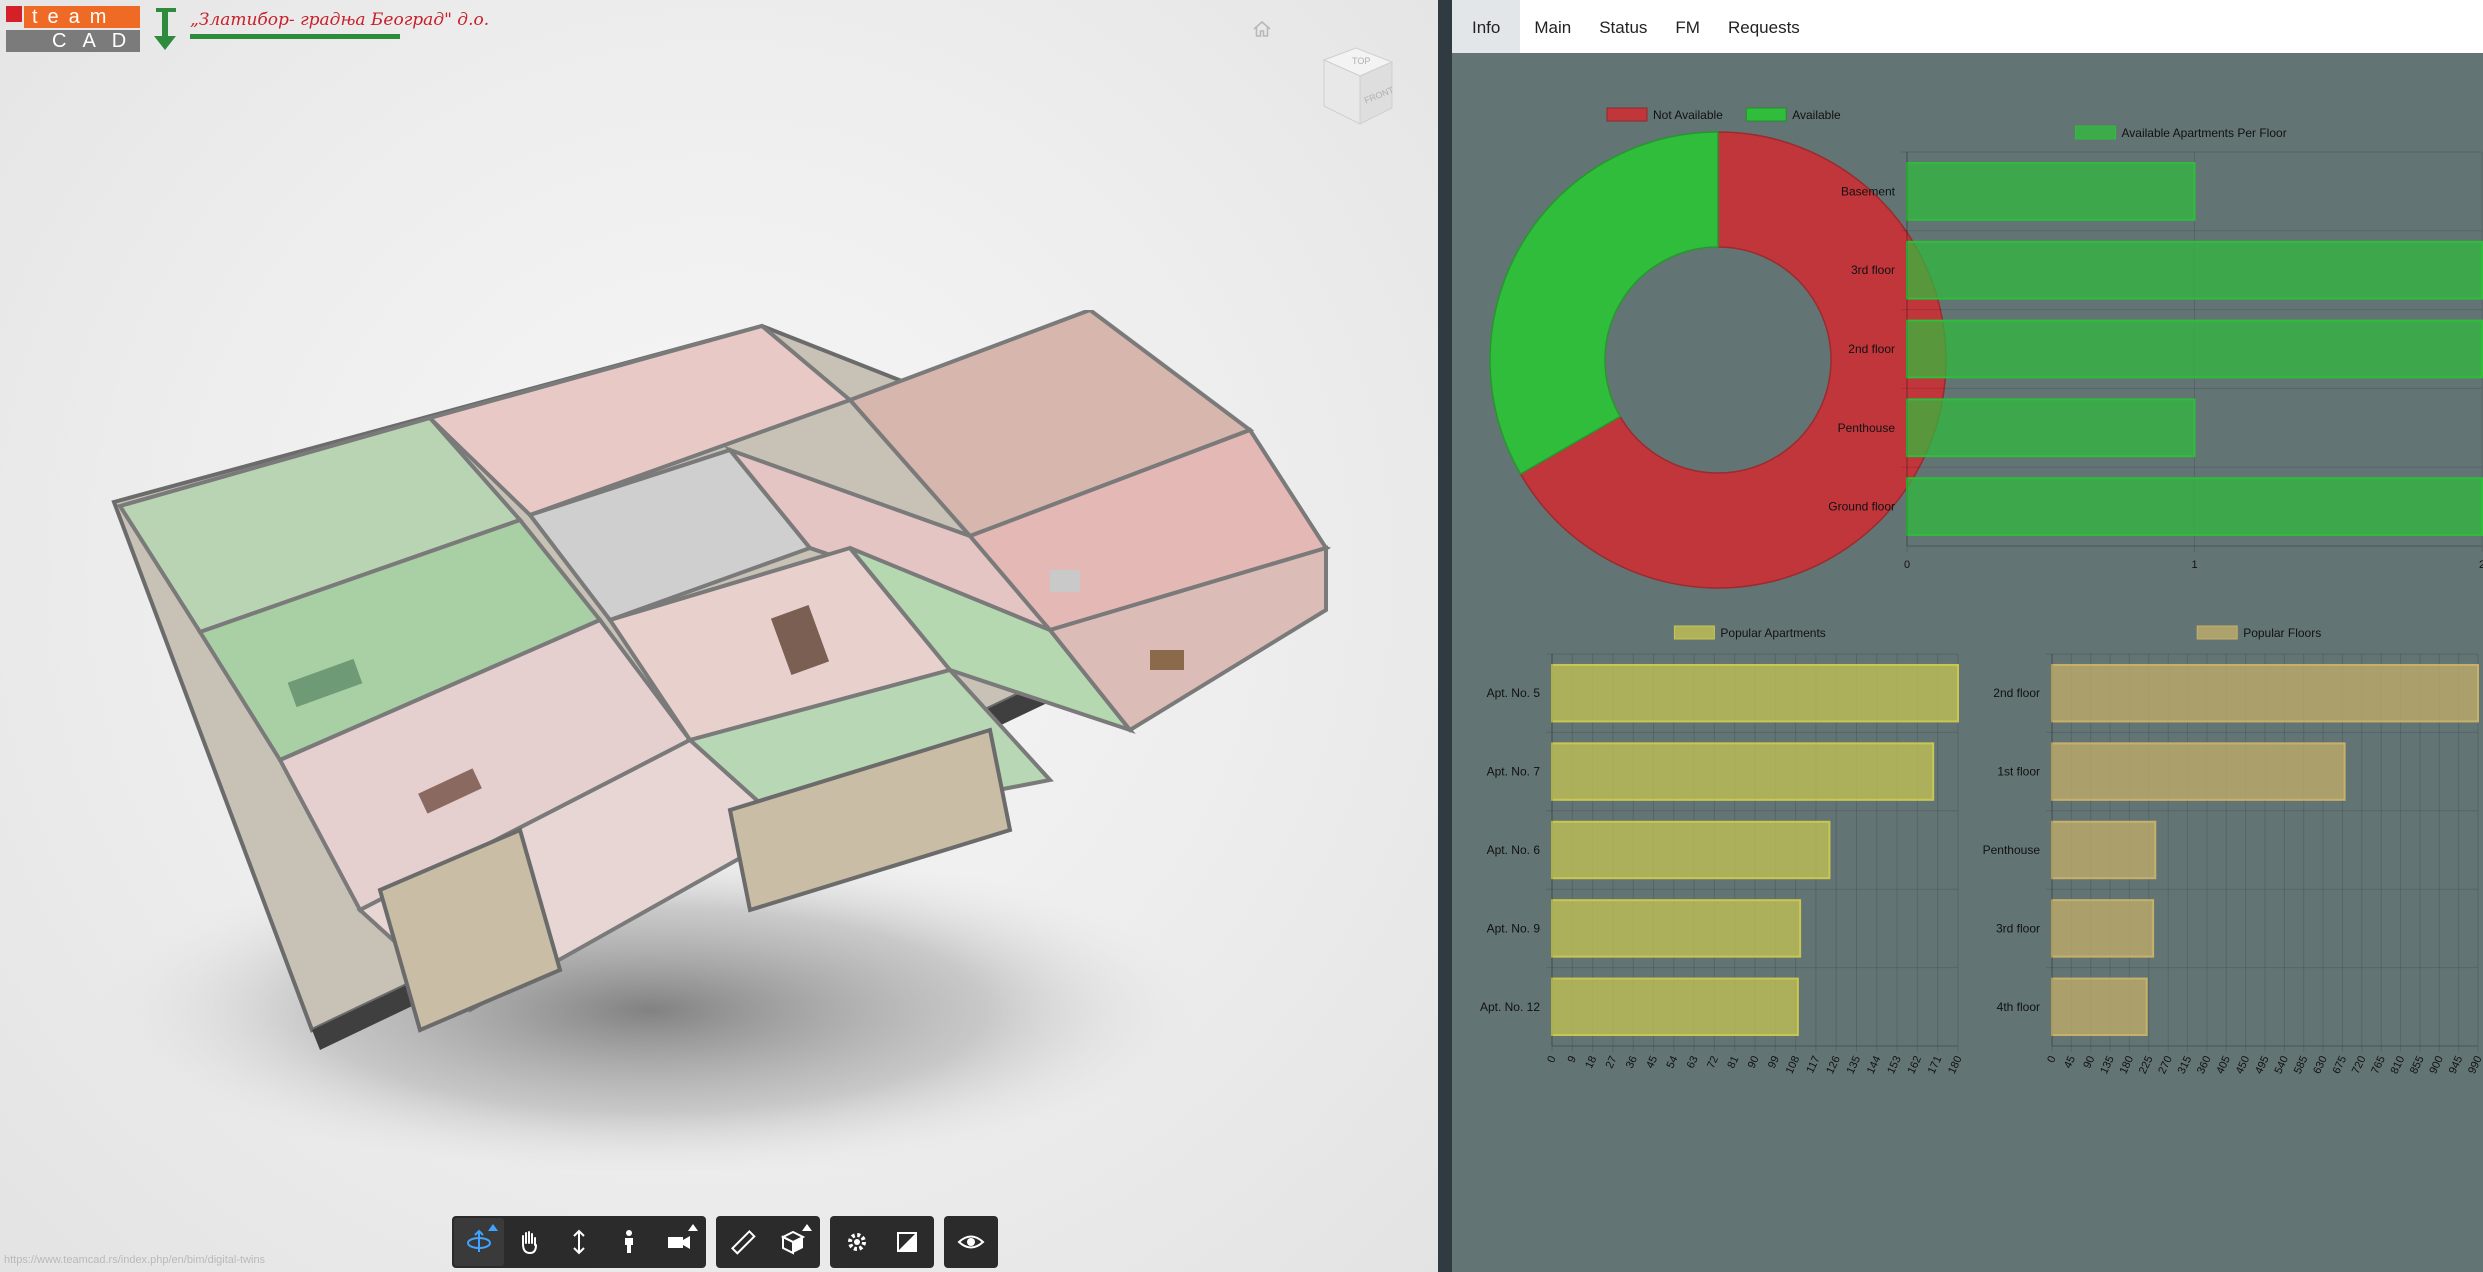 This screenshot has width=2483, height=1272. I want to click on teamcad-logo: team CAD, so click(73, 29).